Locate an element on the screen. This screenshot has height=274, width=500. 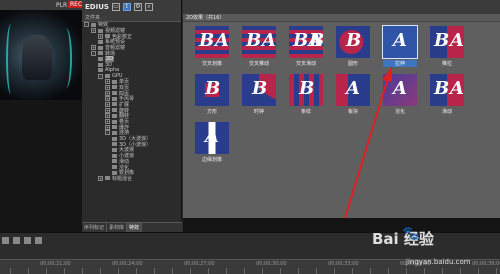
effect-tile: B A 交叉划像 is located at coordinates (212, 47).